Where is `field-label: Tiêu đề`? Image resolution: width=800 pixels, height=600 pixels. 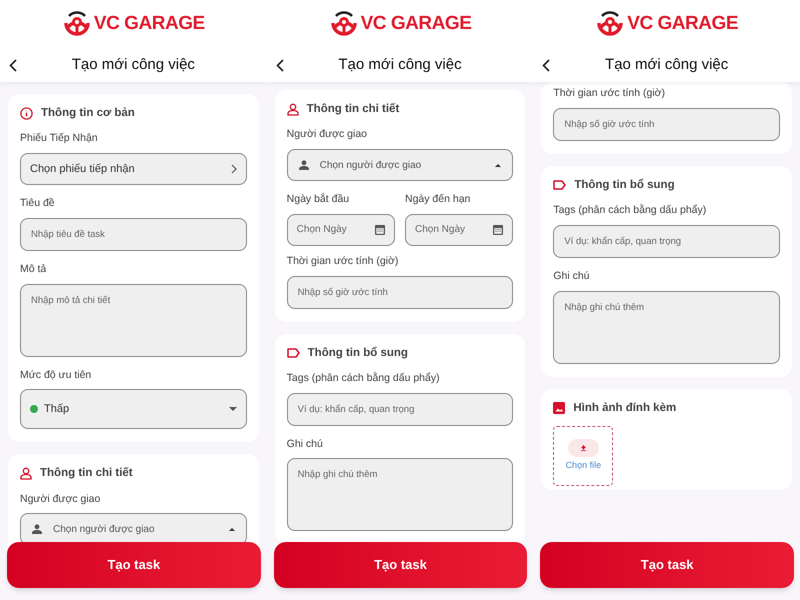 field-label: Tiêu đề is located at coordinates (38, 203).